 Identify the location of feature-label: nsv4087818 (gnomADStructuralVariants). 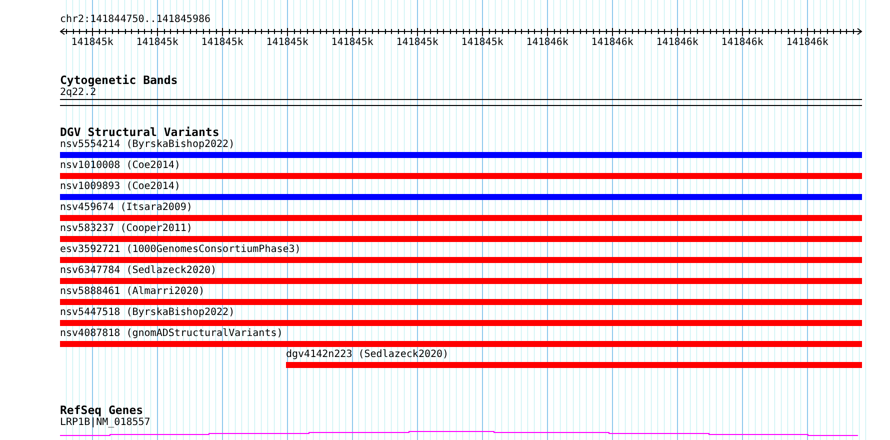
(171, 333).